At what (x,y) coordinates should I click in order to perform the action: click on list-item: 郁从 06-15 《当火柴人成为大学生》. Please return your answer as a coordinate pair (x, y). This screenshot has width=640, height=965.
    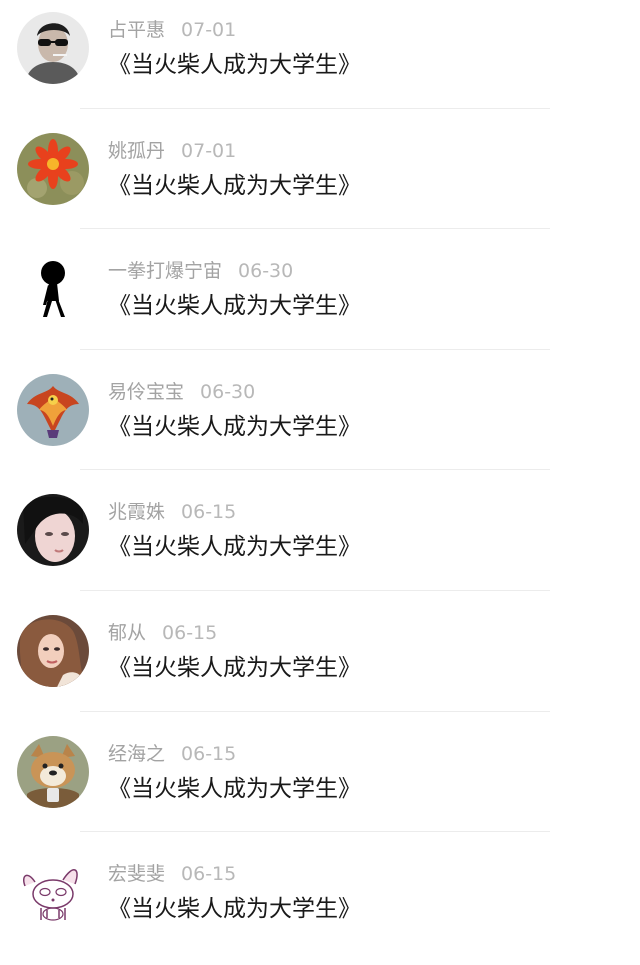
    Looking at the image, I should click on (320, 663).